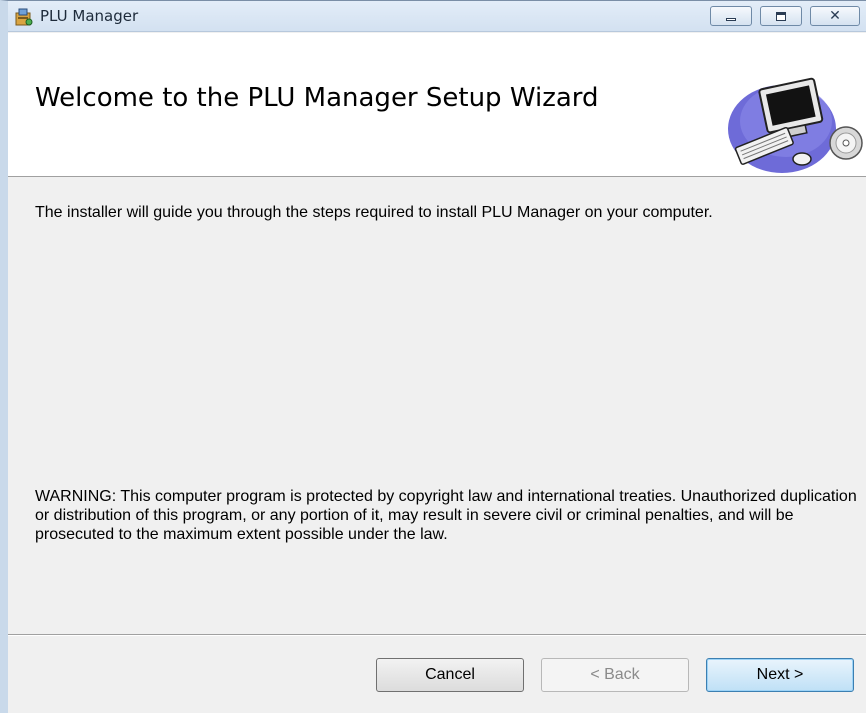  I want to click on footer-divider, so click(437, 635).